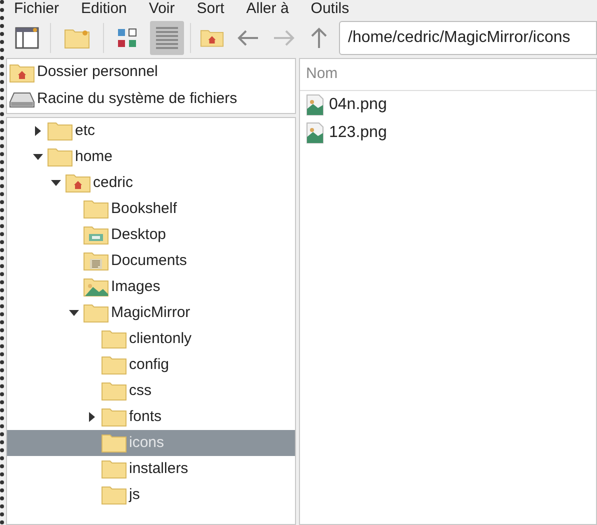 The image size is (597, 525). What do you see at coordinates (468, 38) in the screenshot?
I see `path-field: /home/cedric/MagicMirror/icons` at bounding box center [468, 38].